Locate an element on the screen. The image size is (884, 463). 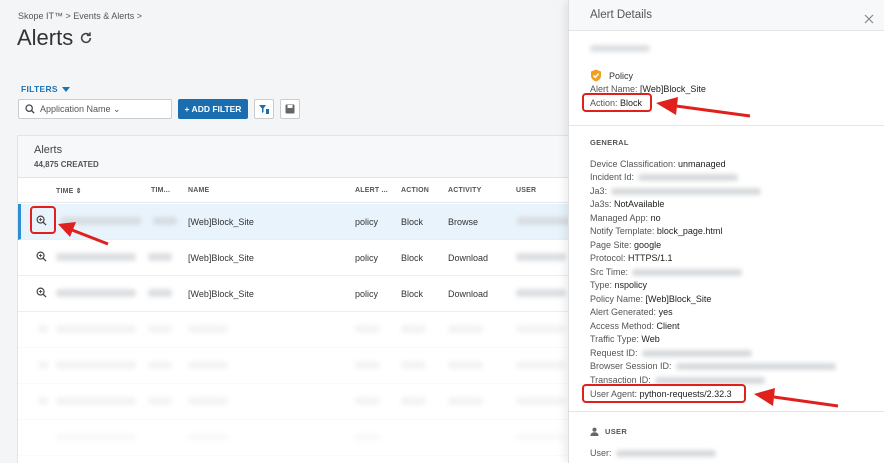
filters-toggle: FILTERS is located at coordinates (45, 89).